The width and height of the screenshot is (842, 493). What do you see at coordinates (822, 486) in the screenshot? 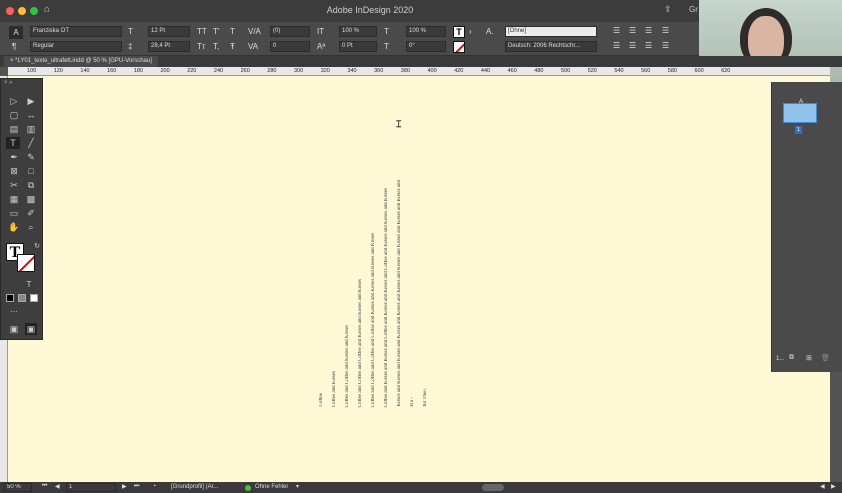
I see `scroll-left-icon: ◀` at bounding box center [822, 486].